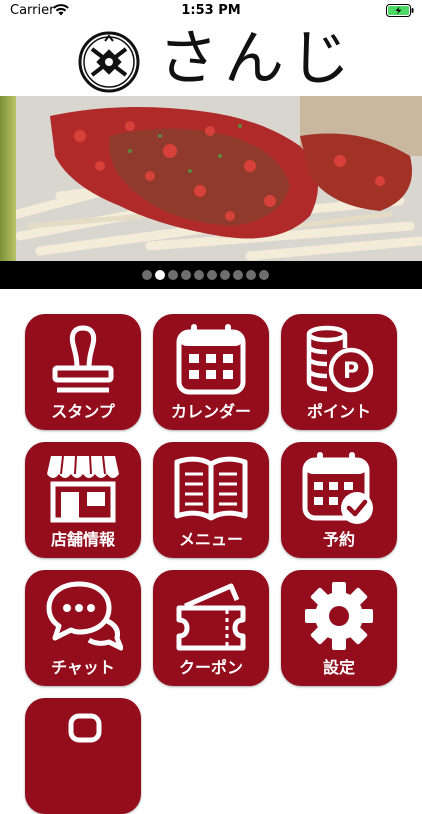 The width and height of the screenshot is (422, 814). Describe the element at coordinates (338, 411) in the screenshot. I see `point-label: ポイント` at that location.